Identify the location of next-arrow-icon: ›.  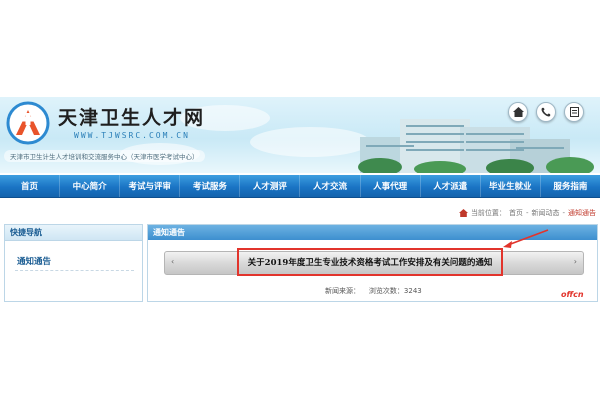
(575, 261).